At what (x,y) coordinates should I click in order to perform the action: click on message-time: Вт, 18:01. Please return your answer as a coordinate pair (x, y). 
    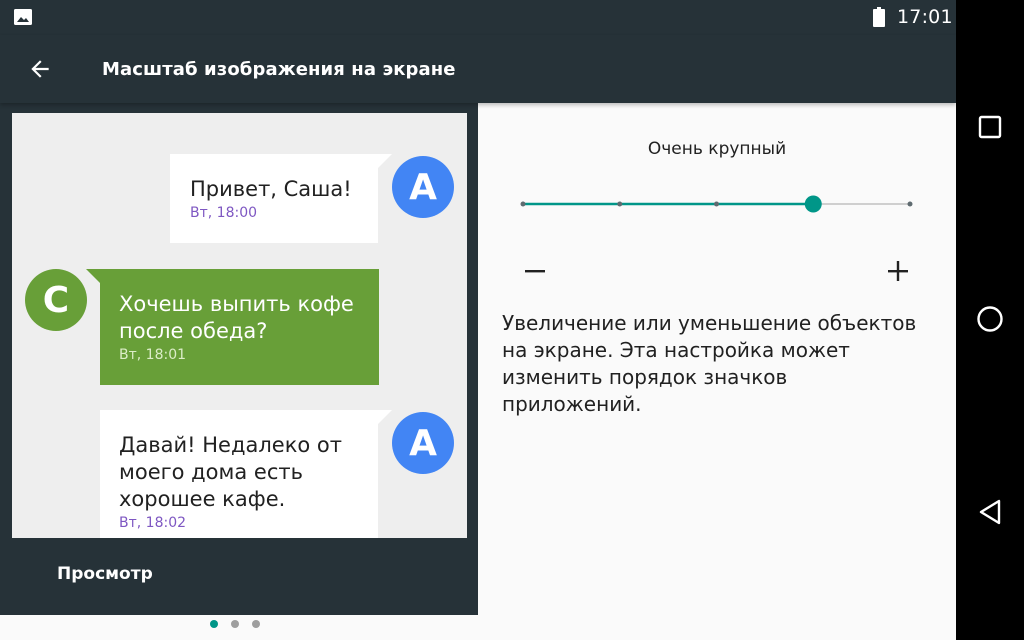
    Looking at the image, I should click on (153, 355).